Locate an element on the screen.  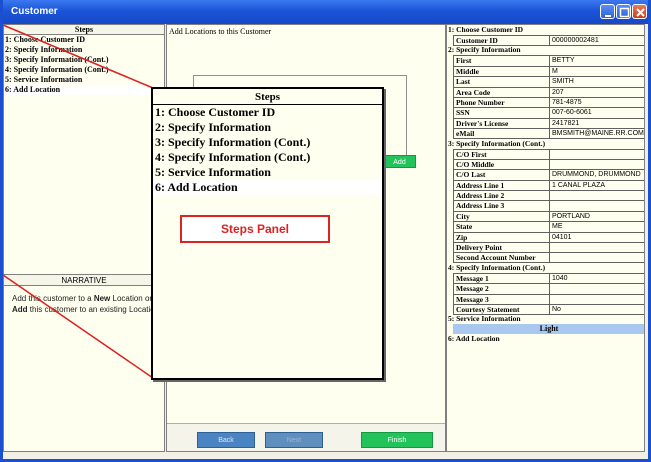
summary-label: Zip is located at coordinates (501, 237).